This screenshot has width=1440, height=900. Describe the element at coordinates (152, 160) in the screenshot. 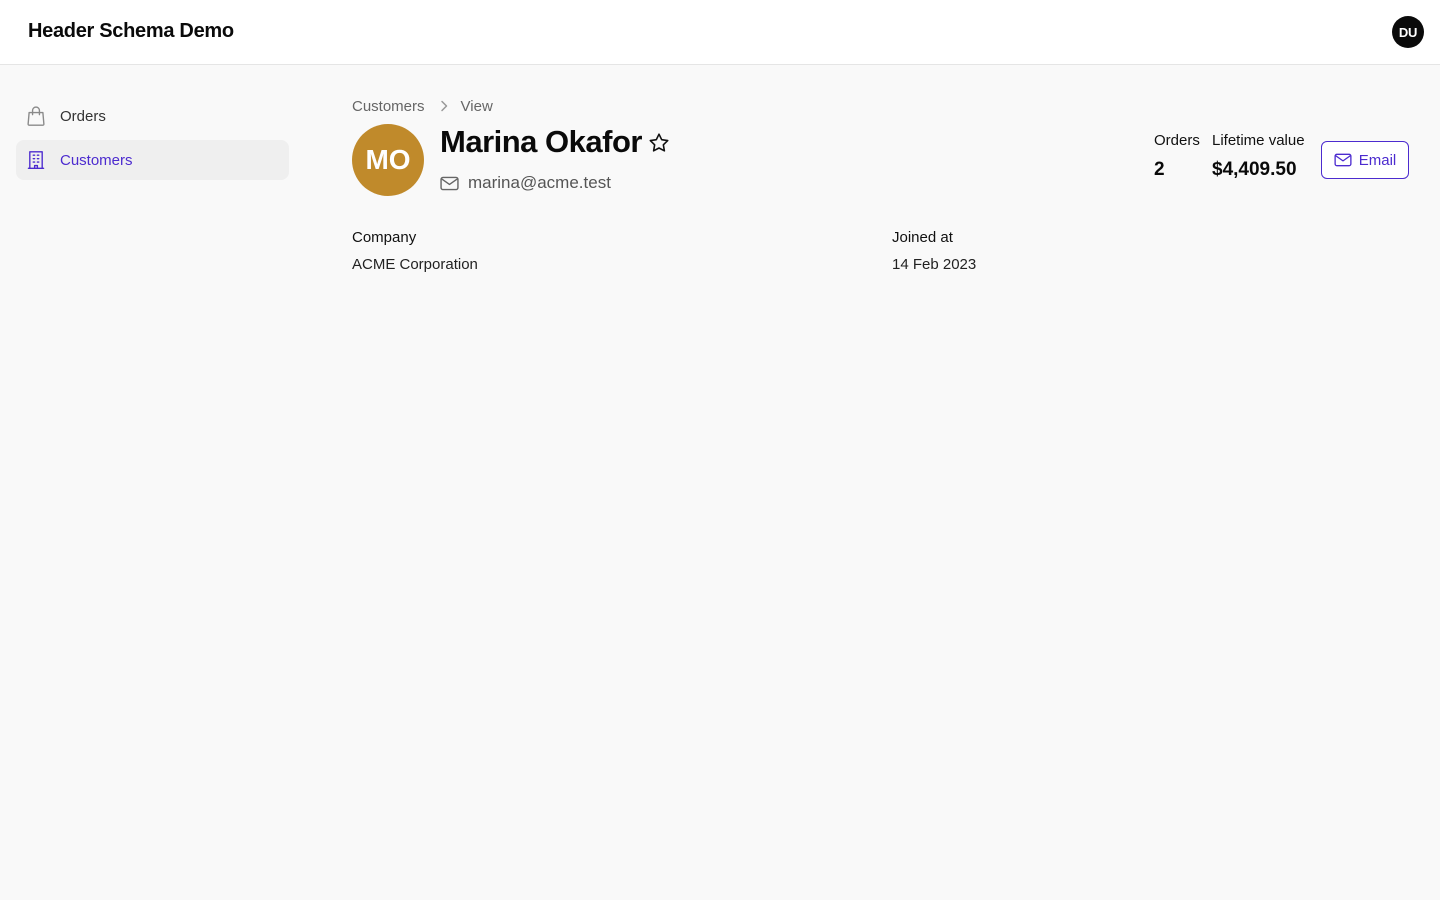

I see `sidebar-item-customers: Customers` at that location.